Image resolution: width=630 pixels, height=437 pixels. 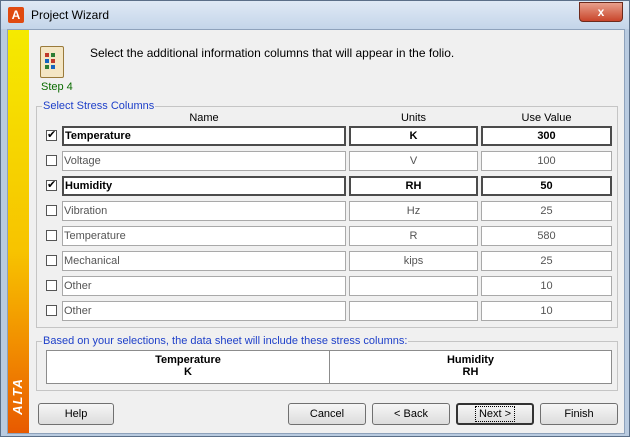 I want to click on summary-column: Temperature K, so click(x=188, y=367).